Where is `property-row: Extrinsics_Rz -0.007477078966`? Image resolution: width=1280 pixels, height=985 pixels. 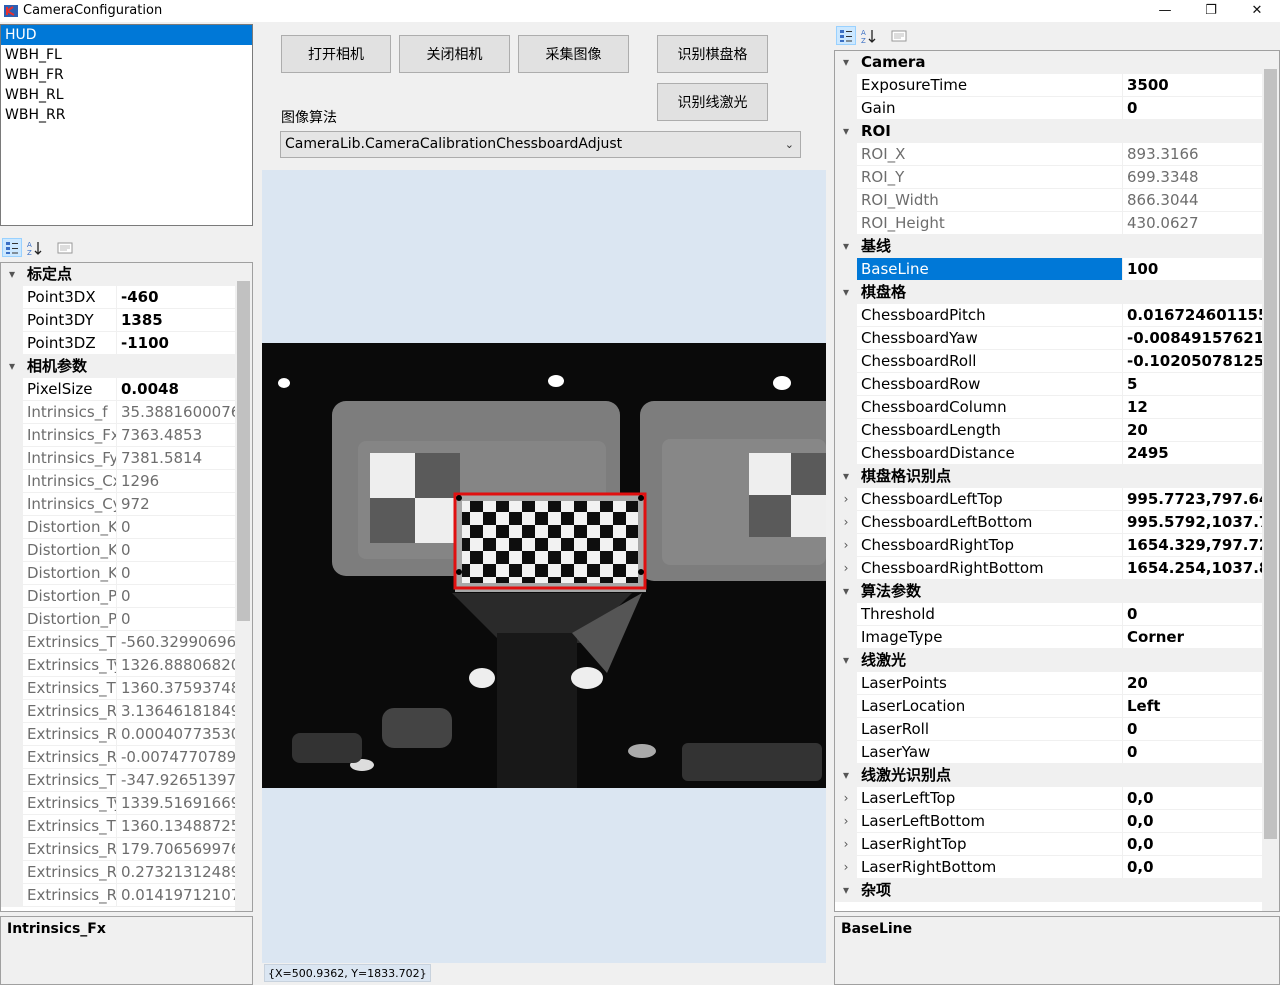 property-row: Extrinsics_Rz -0.007477078966 is located at coordinates (126, 757).